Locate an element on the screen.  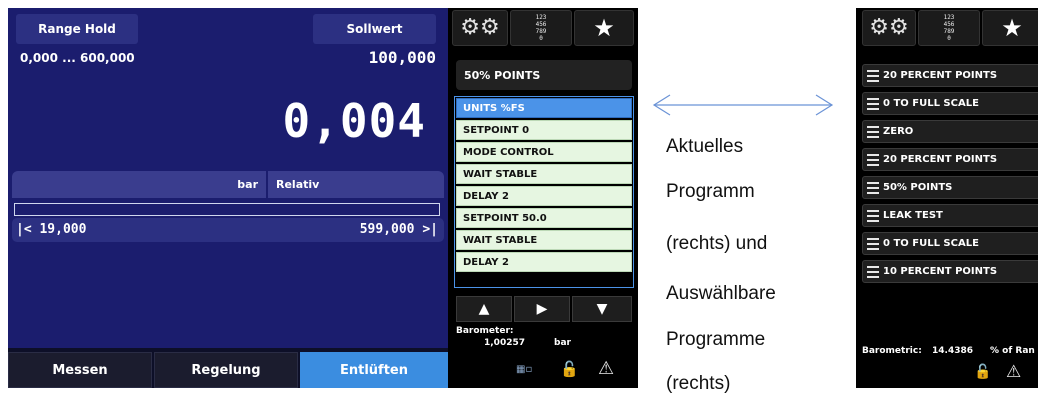
network-icon: ▦▫ is located at coordinates (524, 369).